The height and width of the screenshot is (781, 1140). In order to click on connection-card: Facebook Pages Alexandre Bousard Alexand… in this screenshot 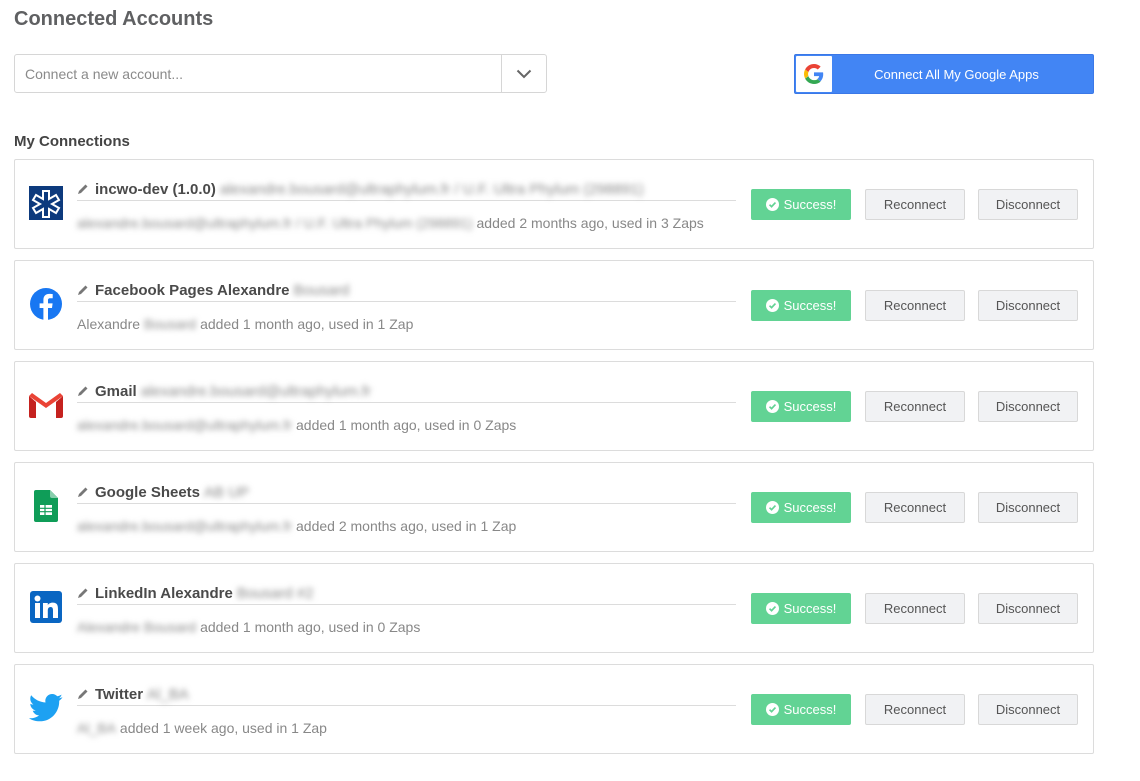, I will do `click(554, 305)`.